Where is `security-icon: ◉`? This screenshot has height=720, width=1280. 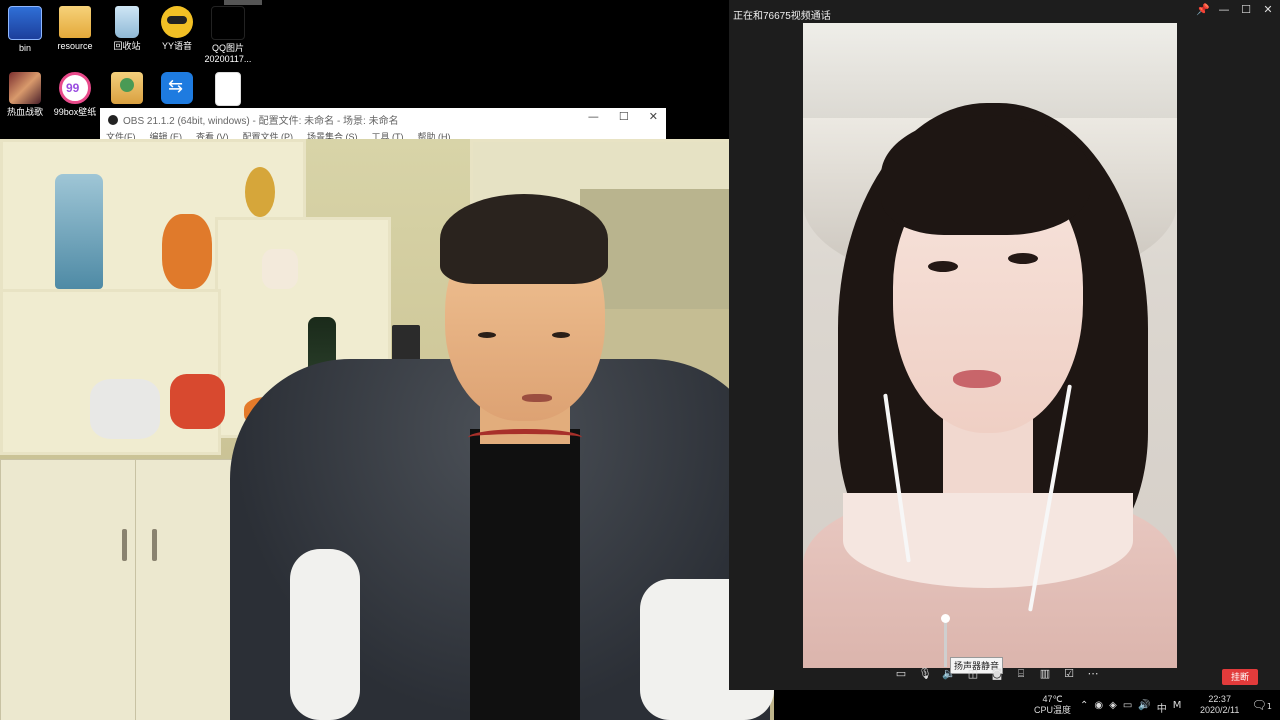 security-icon: ◉ is located at coordinates (1098, 707).